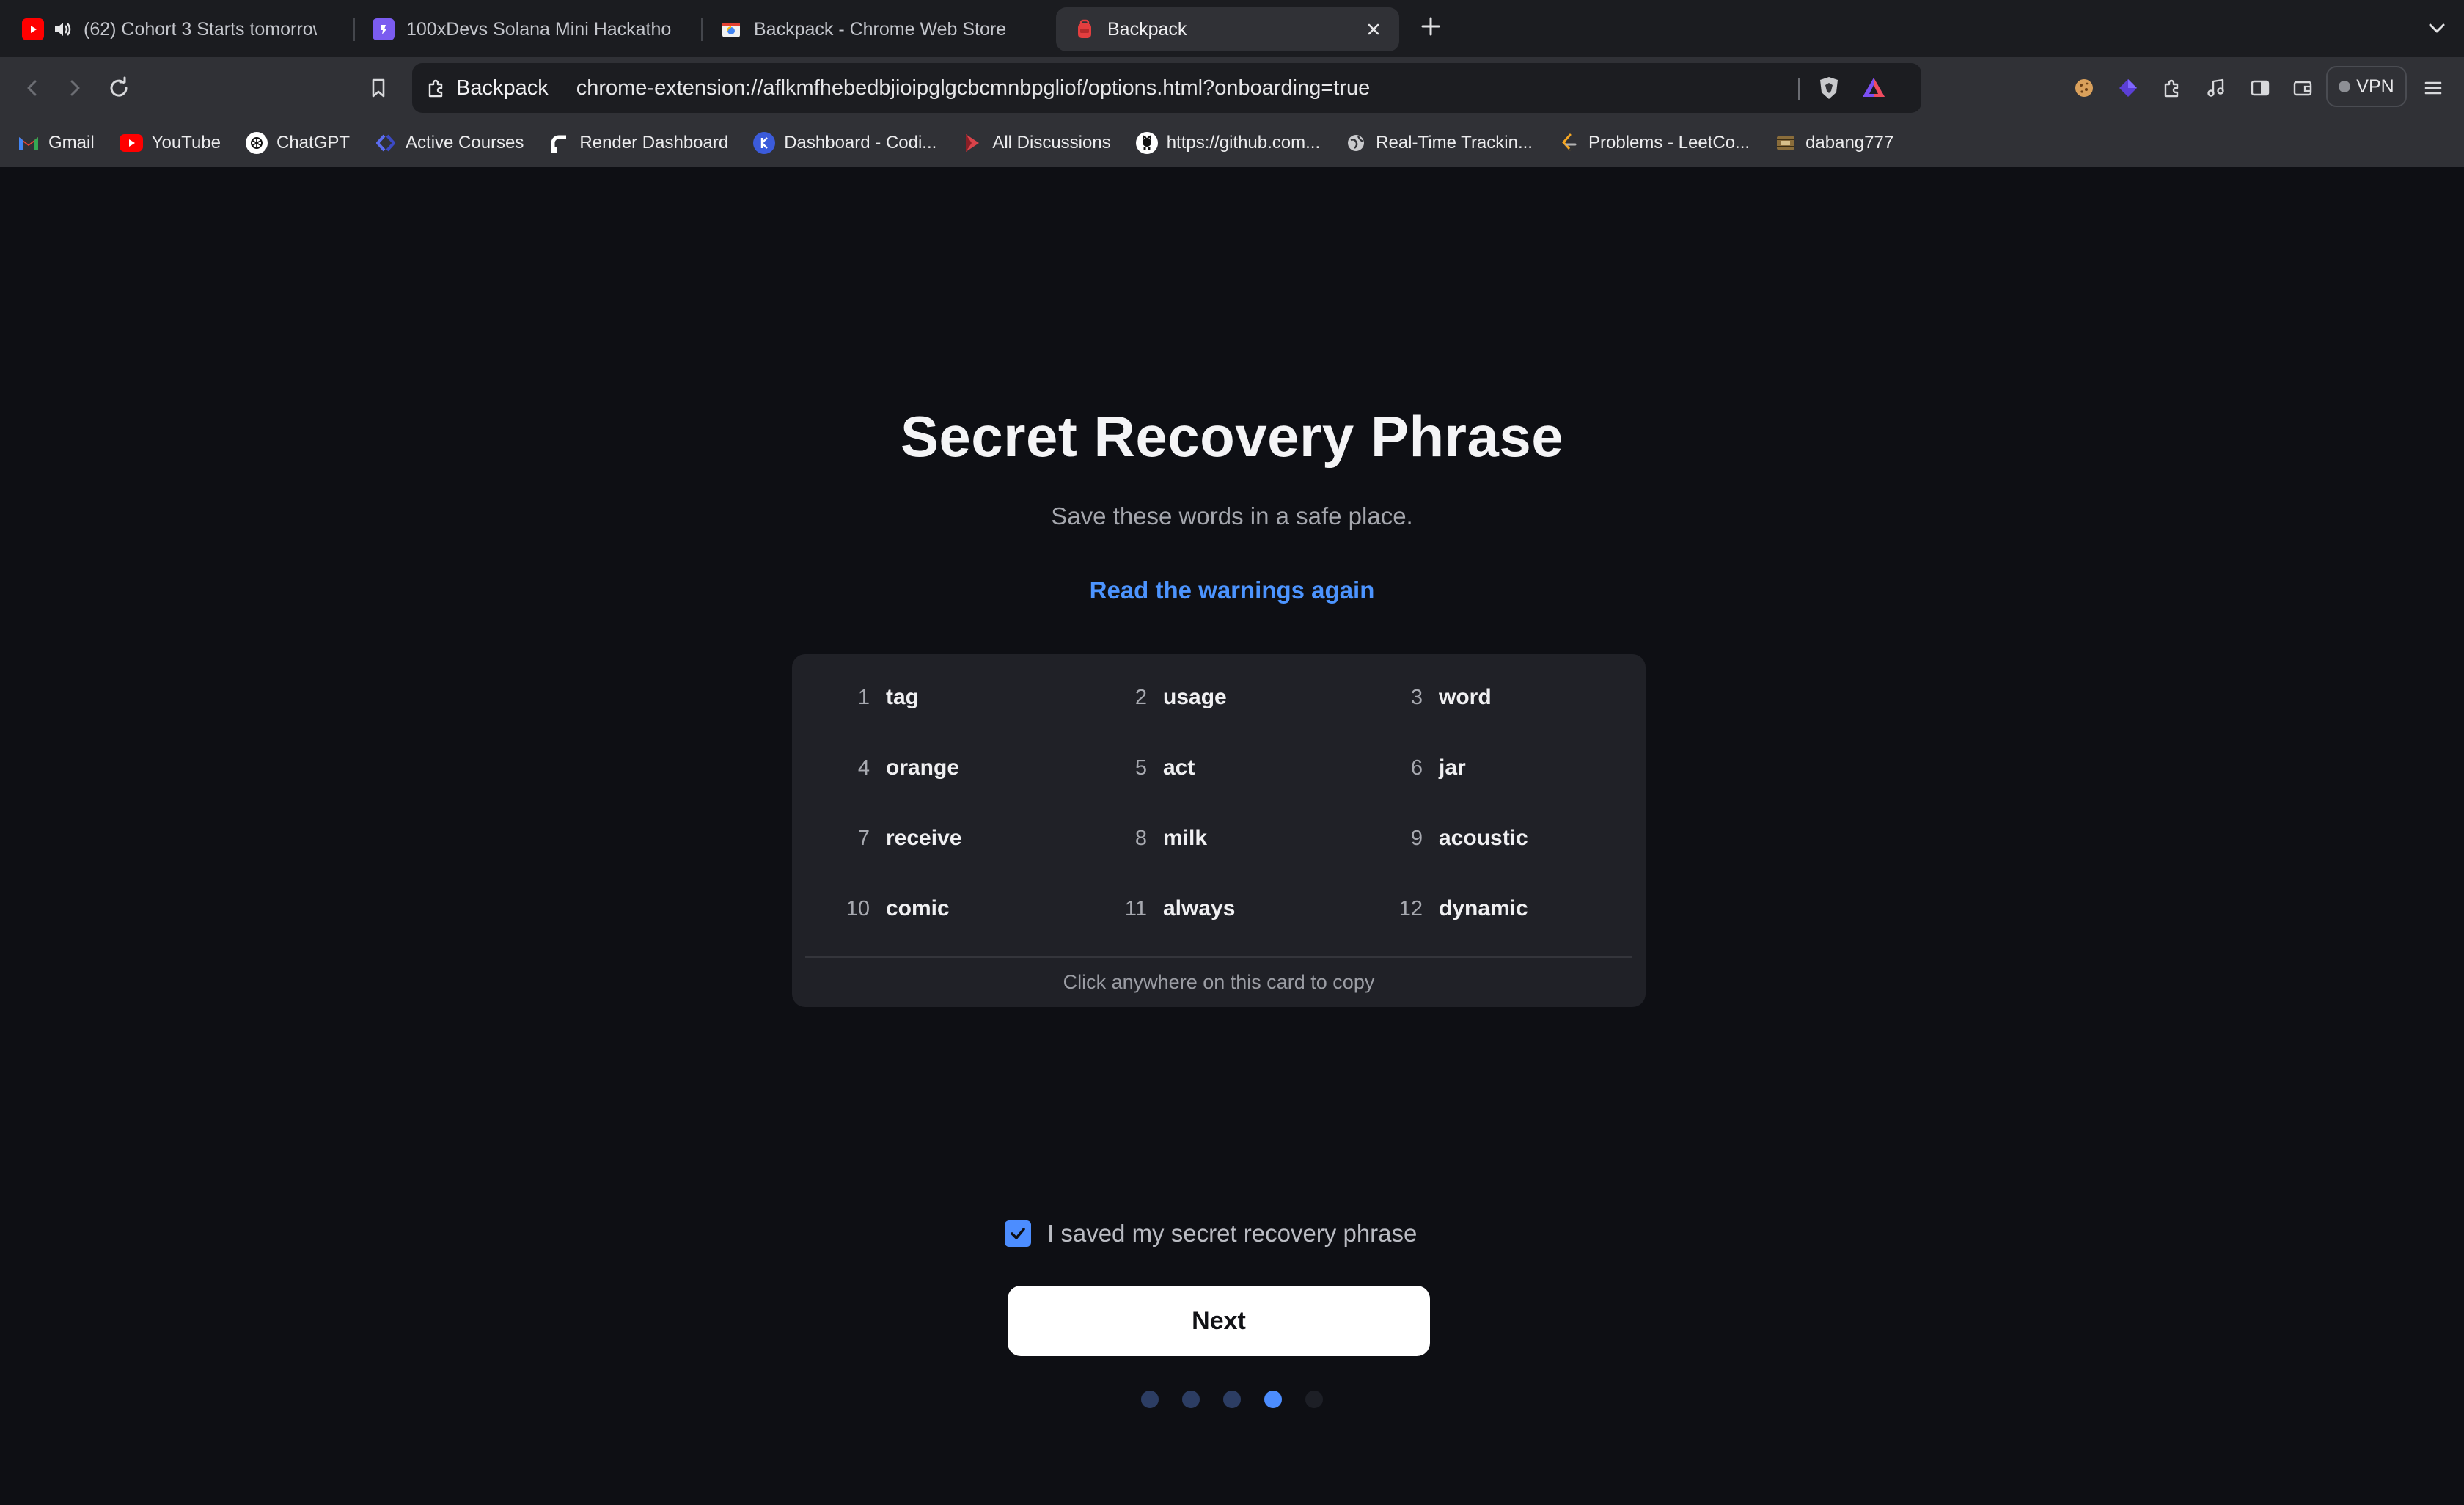  I want to click on read-warnings-link: Read the warnings again, so click(1232, 590).